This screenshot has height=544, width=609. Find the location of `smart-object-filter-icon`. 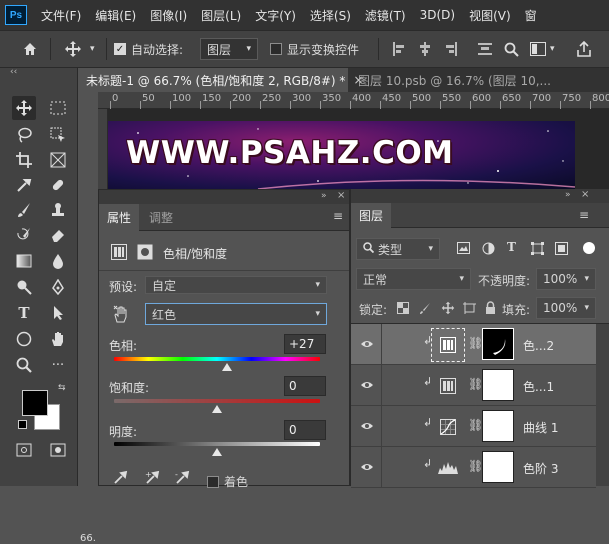

smart-object-filter-icon is located at coordinates (561, 250).